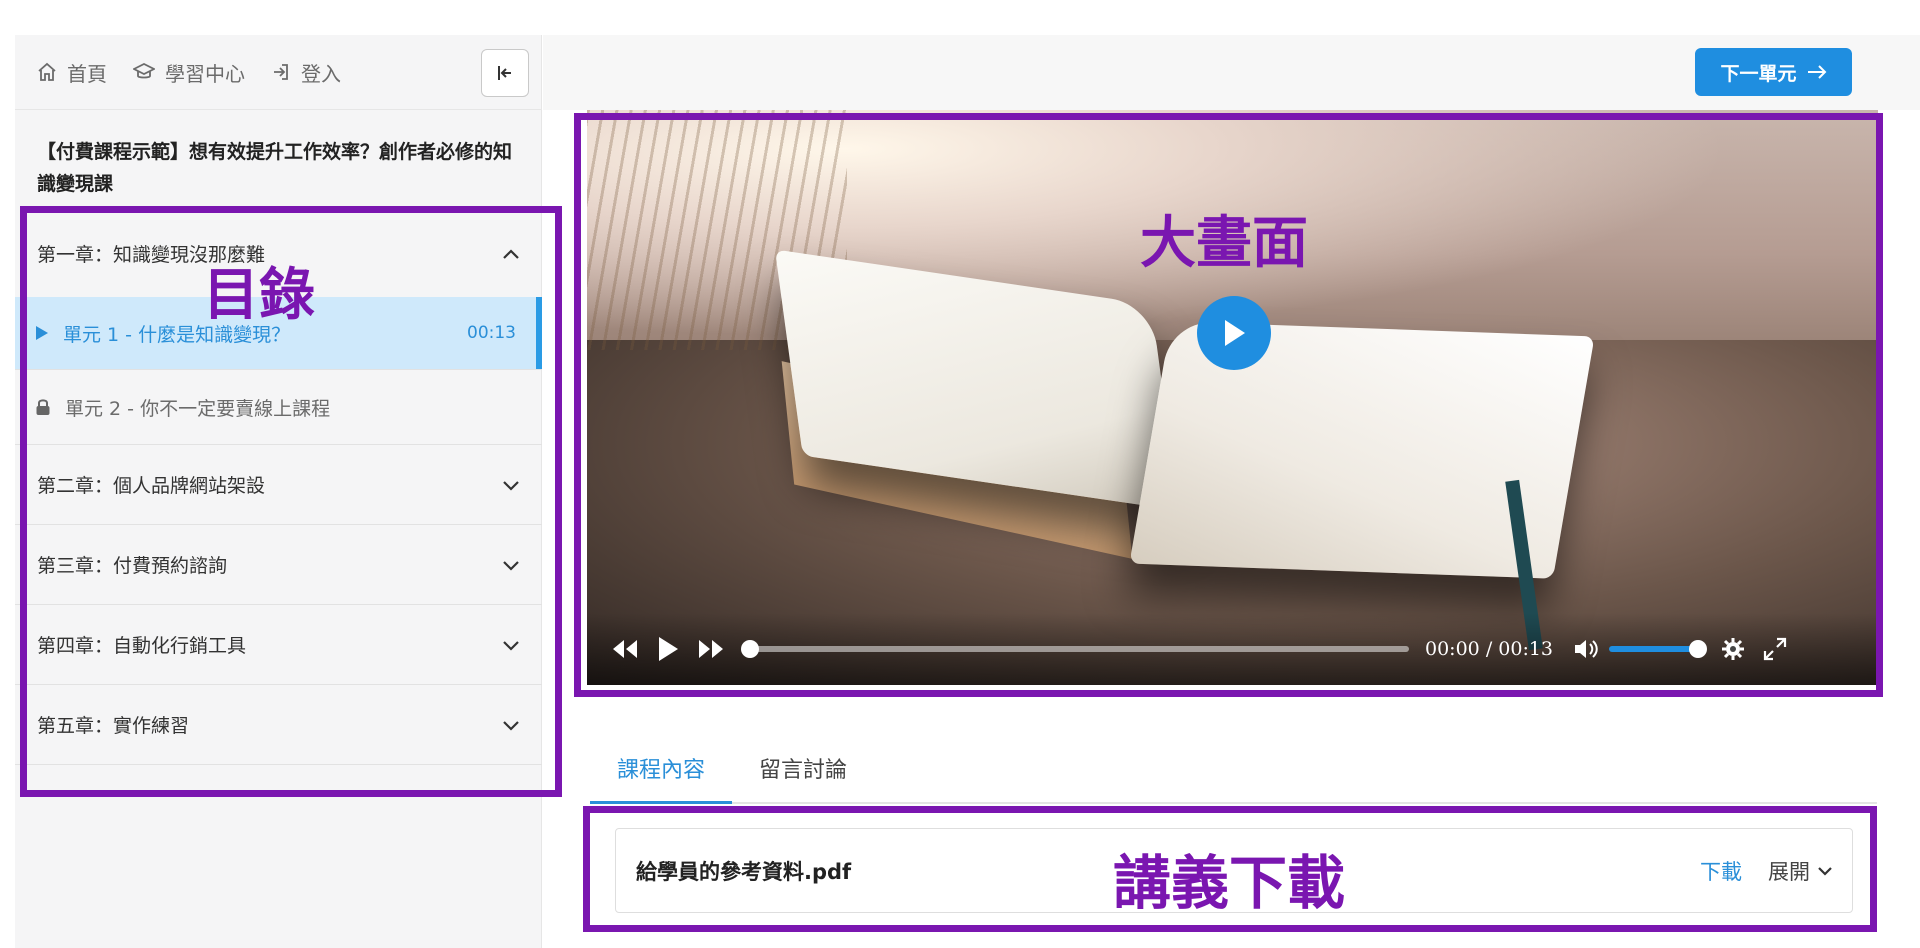 The image size is (1920, 948). I want to click on settings-button, so click(1733, 649).